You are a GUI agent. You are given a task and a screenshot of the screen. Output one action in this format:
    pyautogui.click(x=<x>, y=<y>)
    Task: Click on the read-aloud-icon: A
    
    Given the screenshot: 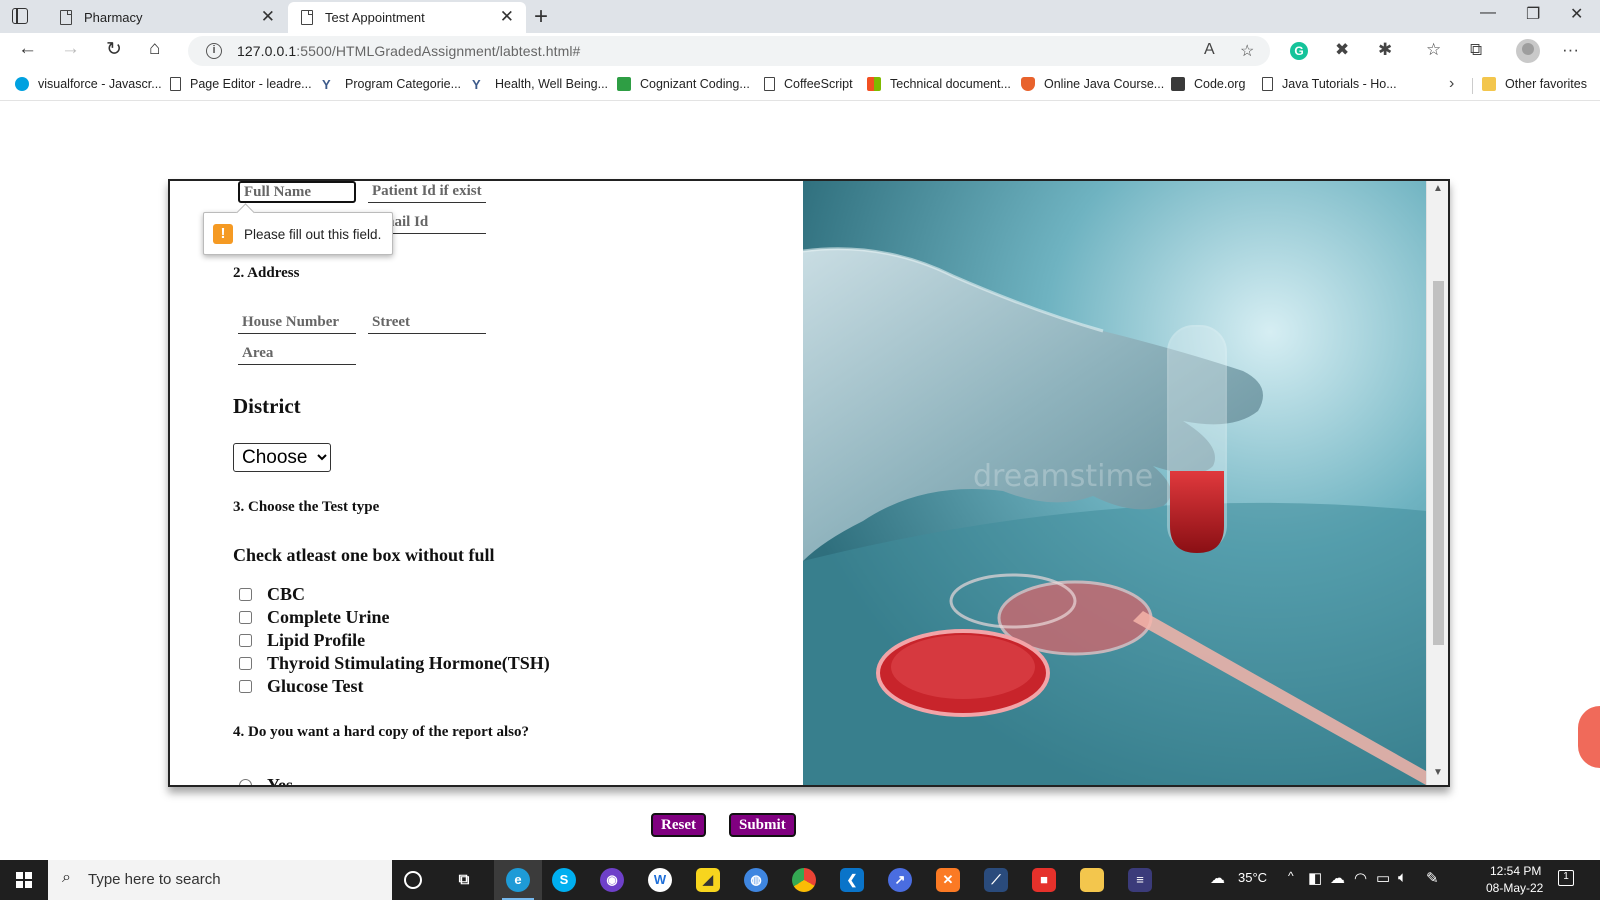 What is the action you would take?
    pyautogui.click(x=1209, y=50)
    